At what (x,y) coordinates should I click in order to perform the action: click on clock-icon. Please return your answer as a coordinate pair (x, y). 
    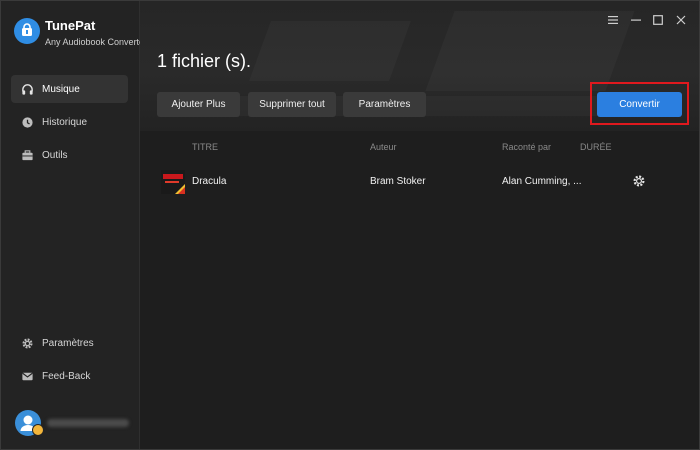
    Looking at the image, I should click on (27, 122).